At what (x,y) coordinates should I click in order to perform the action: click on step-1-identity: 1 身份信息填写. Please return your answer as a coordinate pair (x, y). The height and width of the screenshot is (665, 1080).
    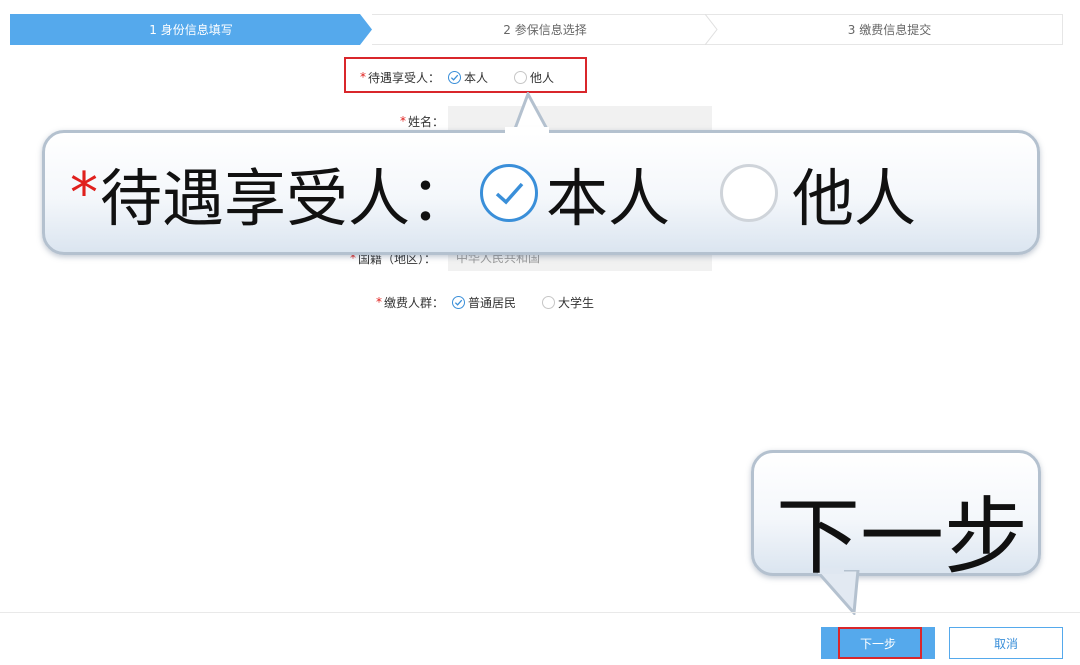
    Looking at the image, I should click on (191, 29).